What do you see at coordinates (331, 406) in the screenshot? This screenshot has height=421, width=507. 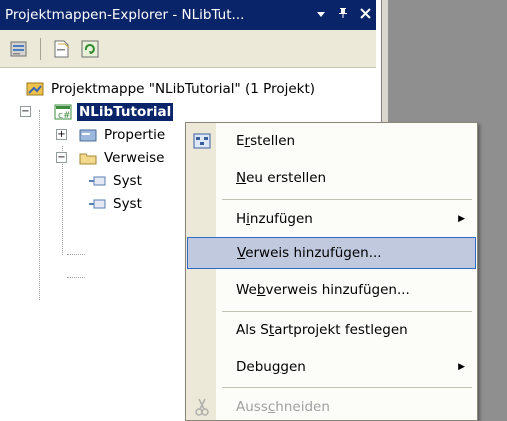 I see `menu-item-cut: Ausschneiden` at bounding box center [331, 406].